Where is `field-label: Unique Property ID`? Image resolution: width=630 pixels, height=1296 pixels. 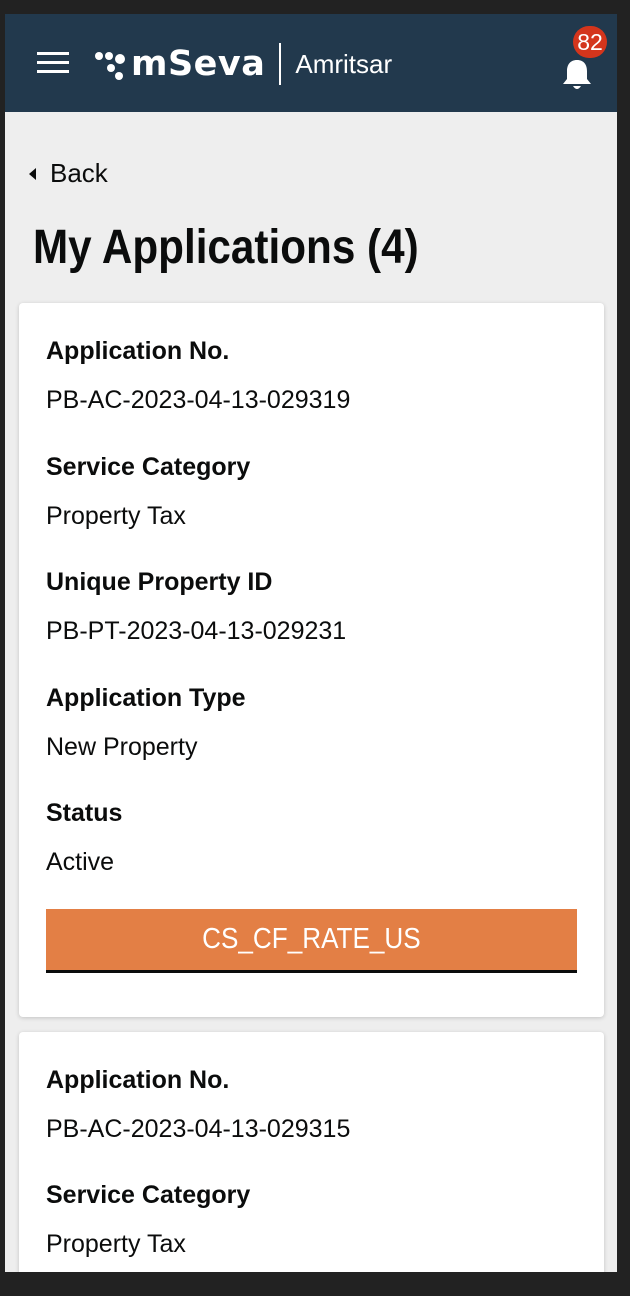
field-label: Unique Property ID is located at coordinates (159, 582).